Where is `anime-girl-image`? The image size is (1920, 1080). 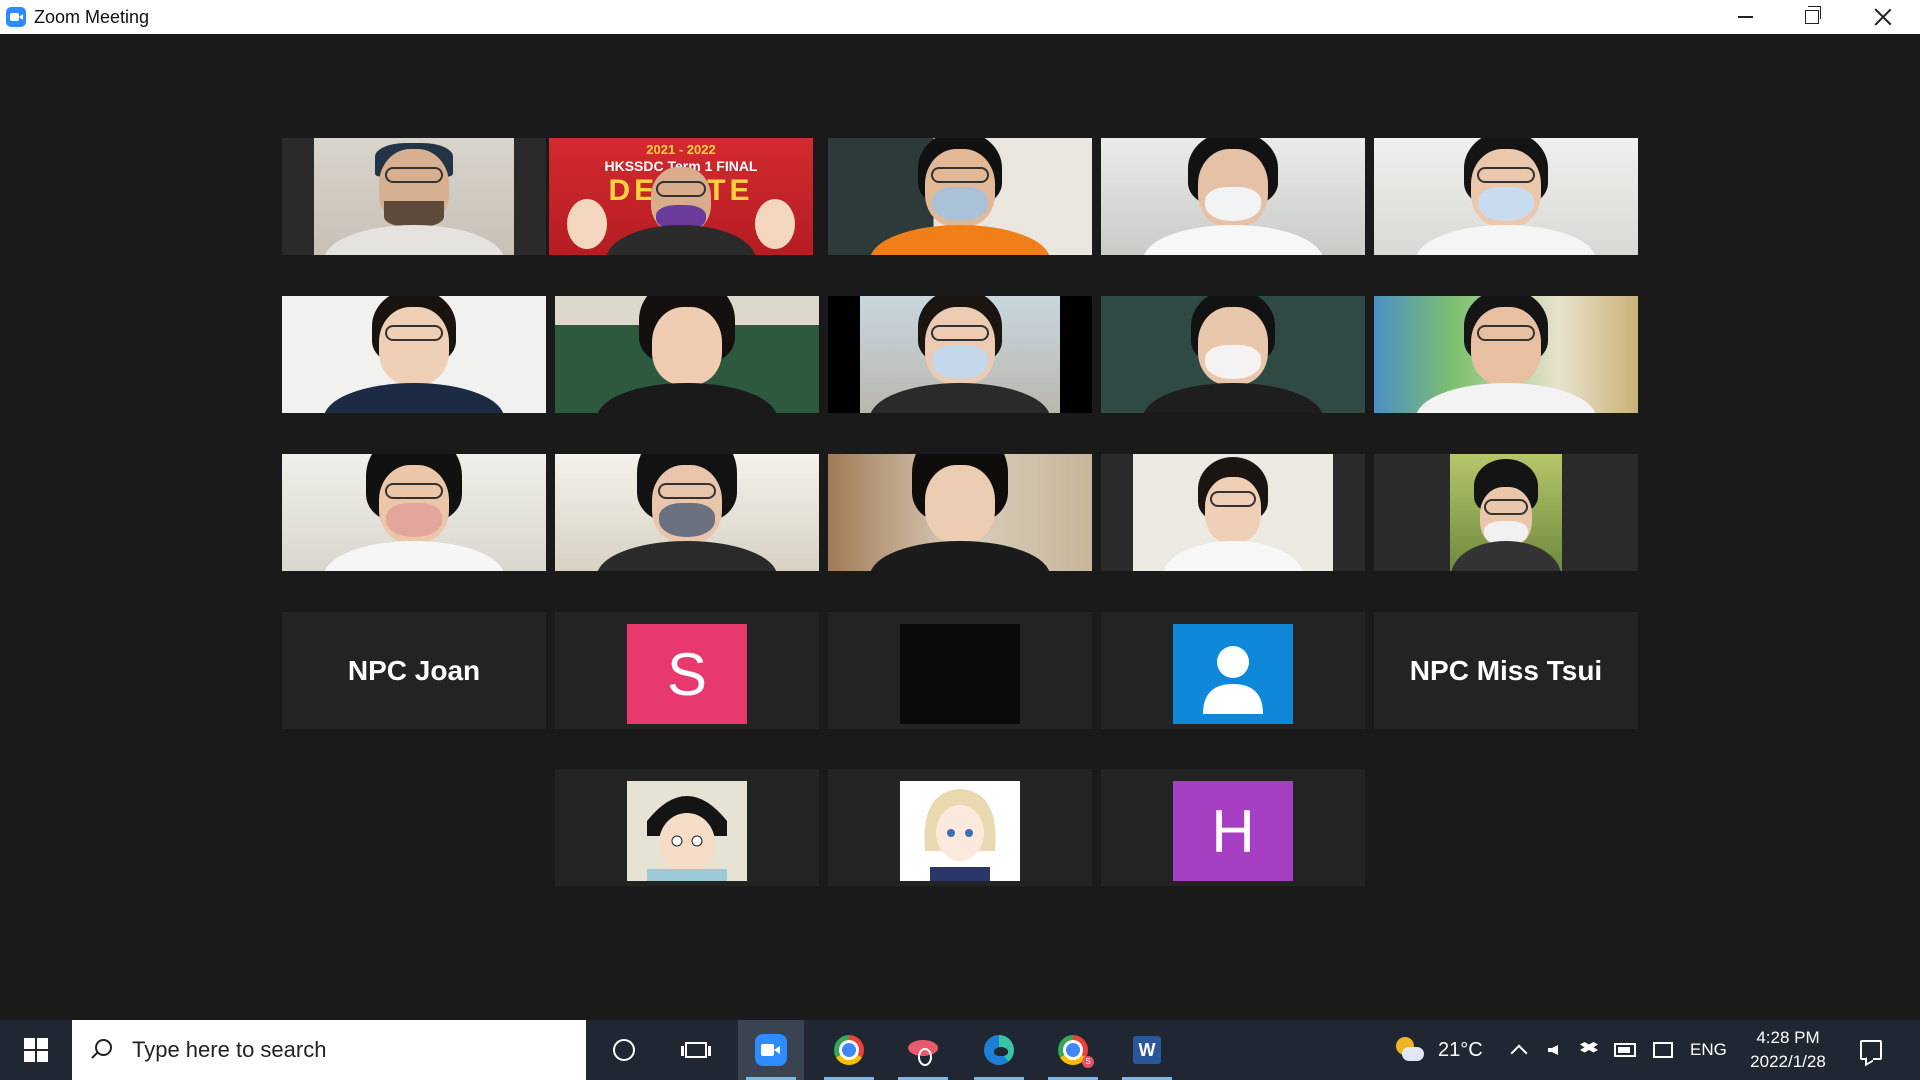
anime-girl-image is located at coordinates (960, 831).